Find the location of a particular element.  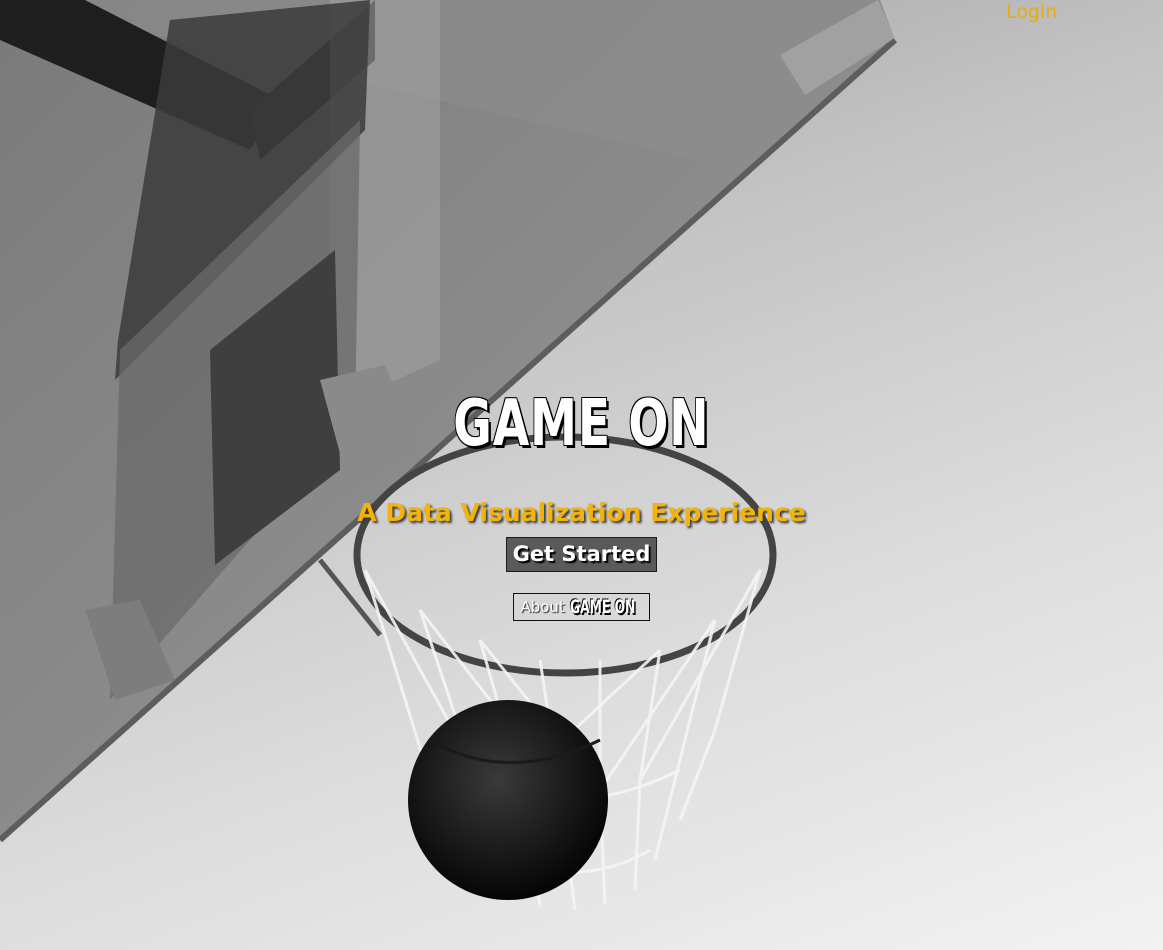

login-link: Login is located at coordinates (1031, 12).